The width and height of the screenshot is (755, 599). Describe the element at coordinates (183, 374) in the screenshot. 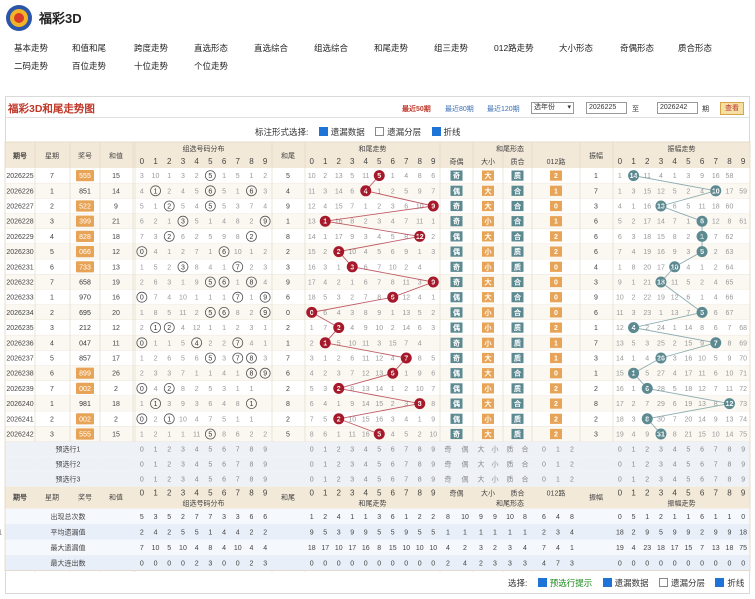

I see `zx-miss: 7` at that location.